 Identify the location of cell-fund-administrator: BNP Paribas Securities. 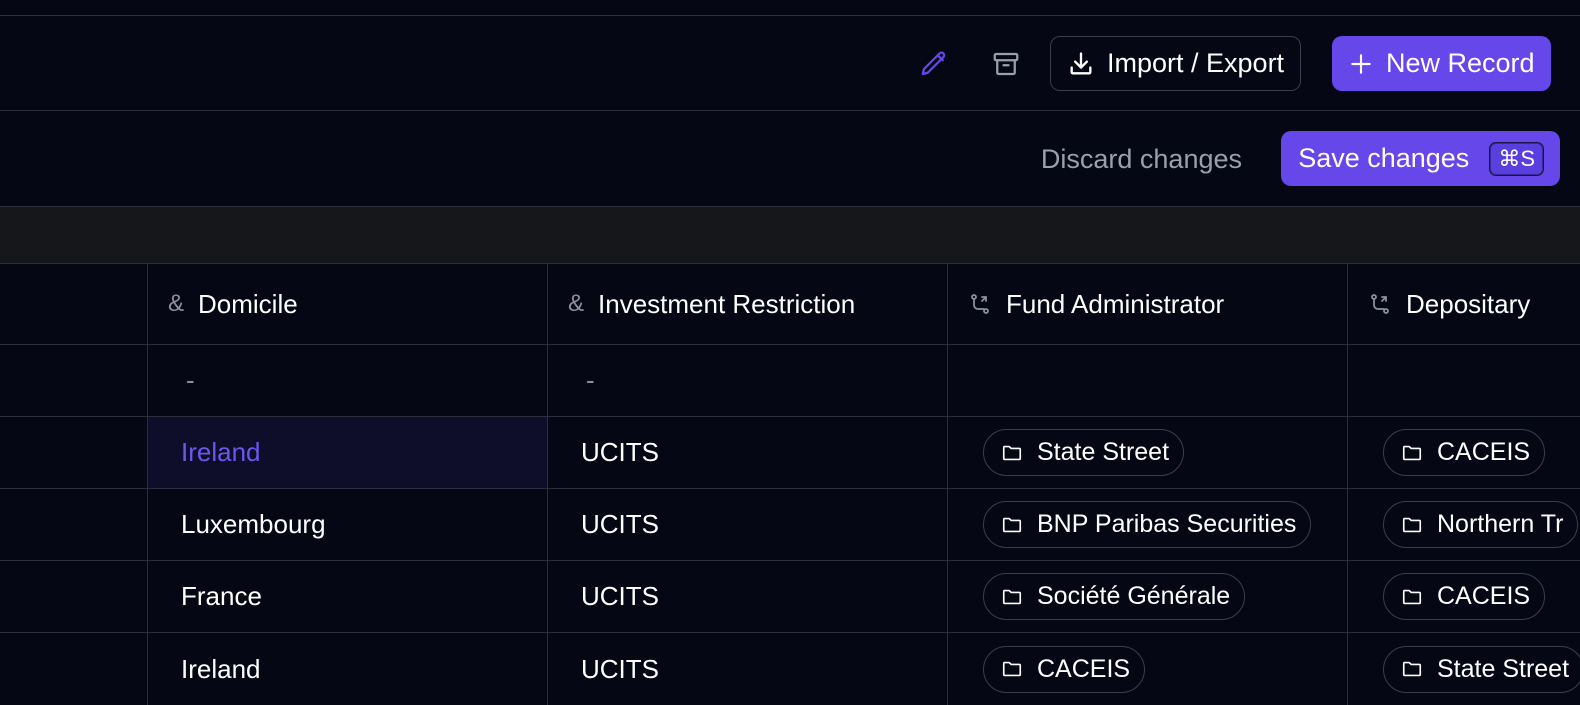
(1147, 524).